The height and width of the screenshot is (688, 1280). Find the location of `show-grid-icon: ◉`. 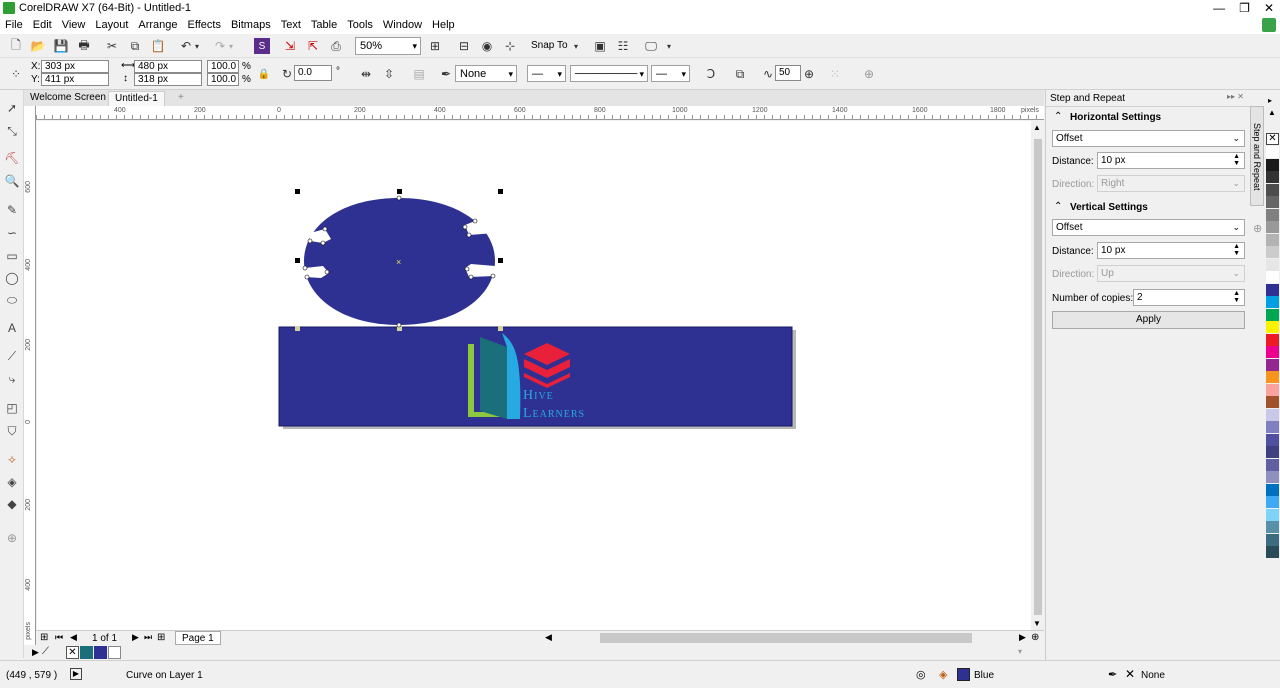

show-grid-icon: ◉ is located at coordinates (487, 46).